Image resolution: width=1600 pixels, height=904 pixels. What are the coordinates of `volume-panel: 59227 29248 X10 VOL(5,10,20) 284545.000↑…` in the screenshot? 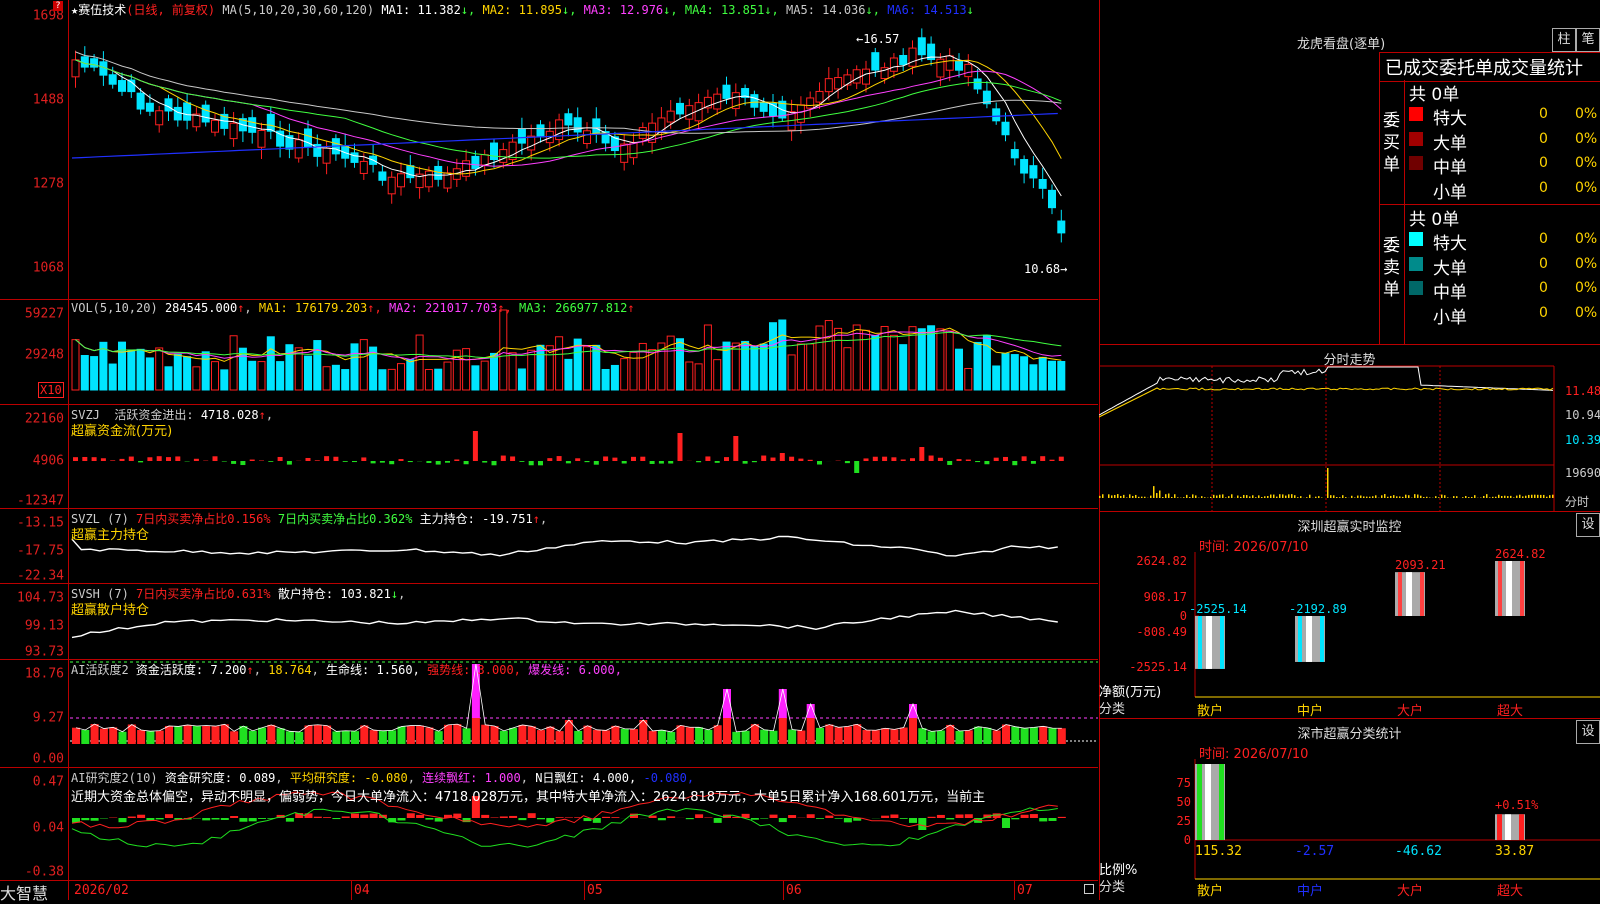 It's located at (549, 352).